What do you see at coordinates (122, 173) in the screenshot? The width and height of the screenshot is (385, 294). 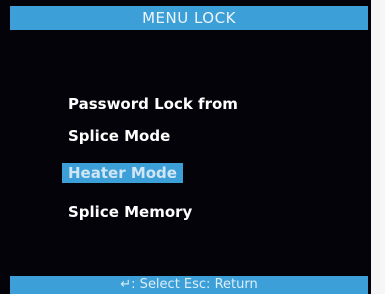 I see `menu-item-heater-mode: Heater Mode` at bounding box center [122, 173].